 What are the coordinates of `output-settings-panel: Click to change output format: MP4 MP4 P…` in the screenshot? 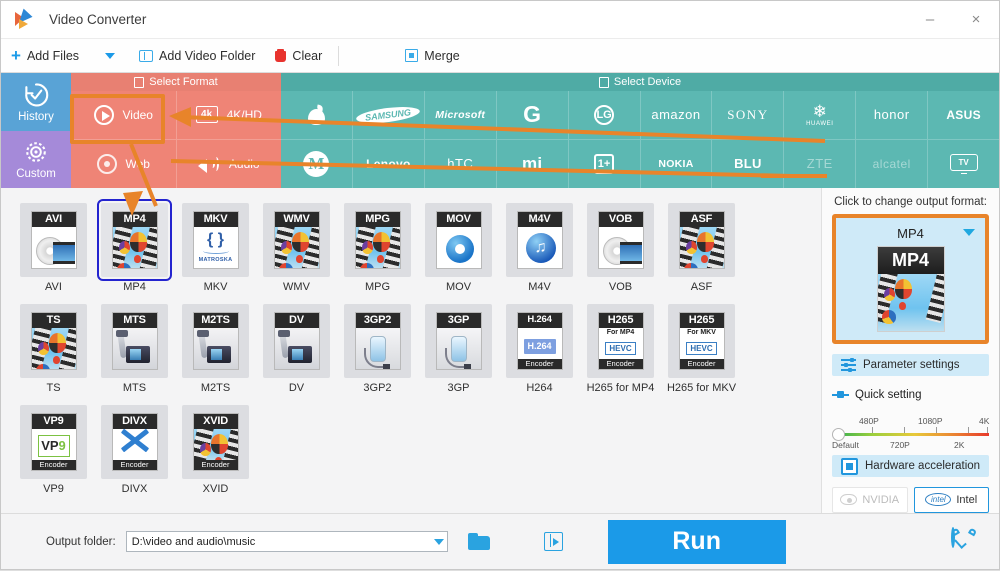 It's located at (910, 350).